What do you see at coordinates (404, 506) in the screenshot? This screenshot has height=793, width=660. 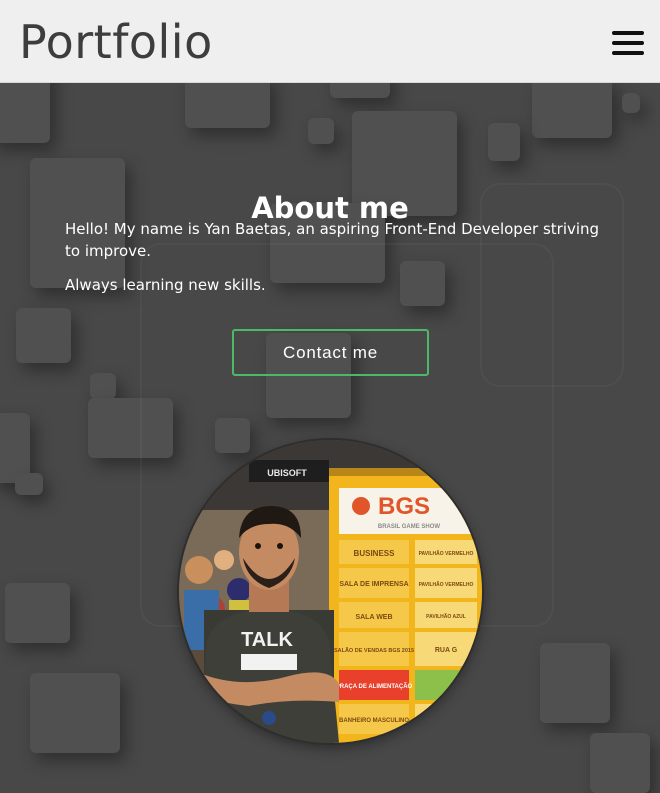 I see `sign-brand-text: BGS` at bounding box center [404, 506].